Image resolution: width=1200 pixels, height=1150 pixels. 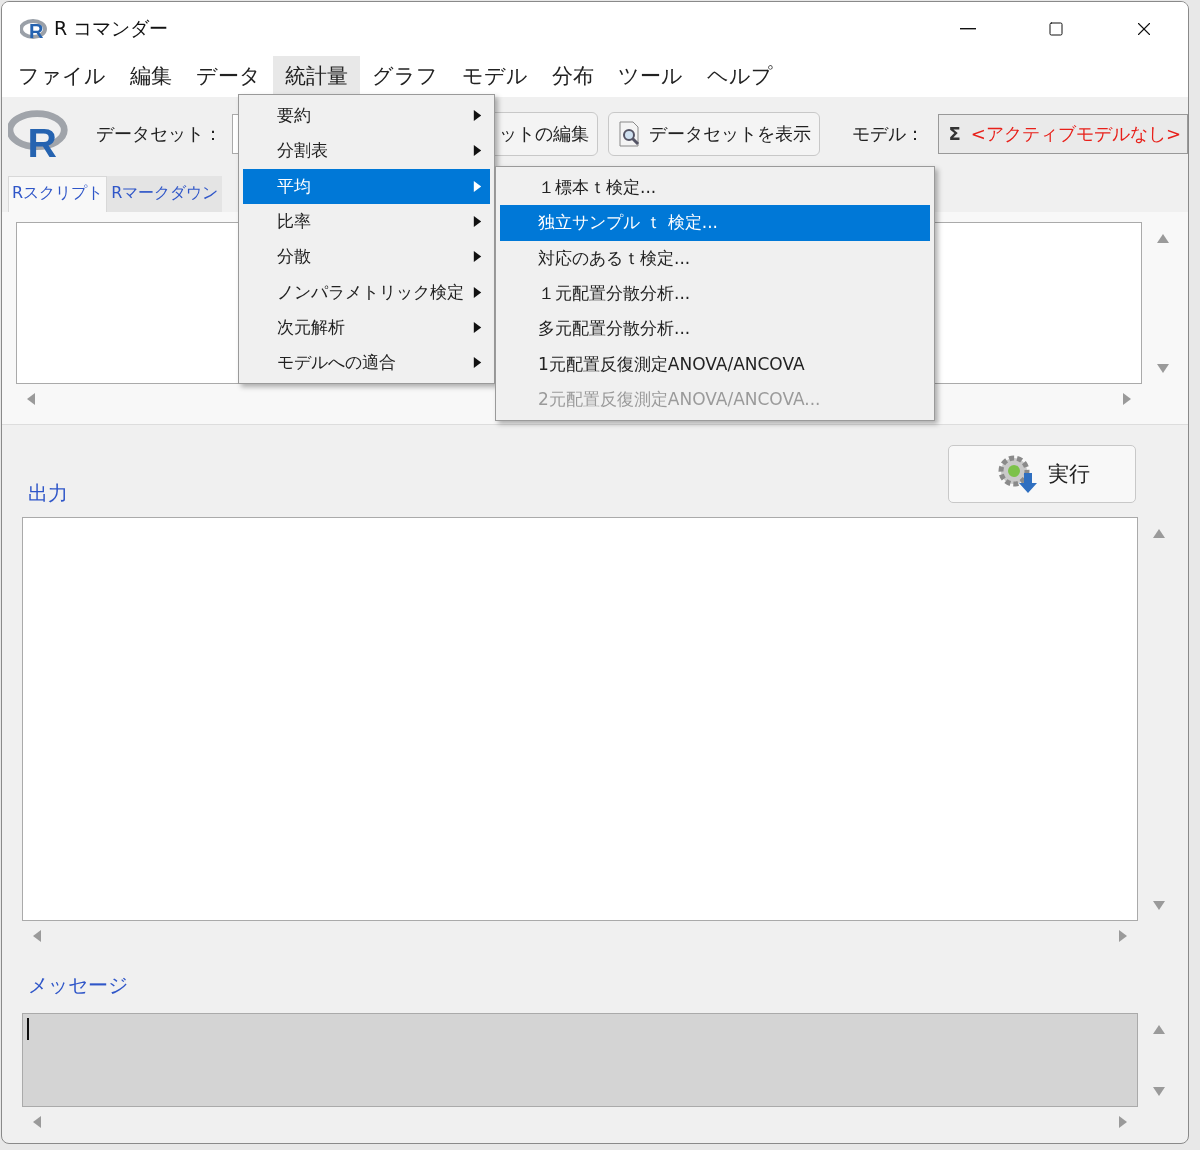 What do you see at coordinates (713, 133) in the screenshot?
I see `view-dataset-button: データセットを表示` at bounding box center [713, 133].